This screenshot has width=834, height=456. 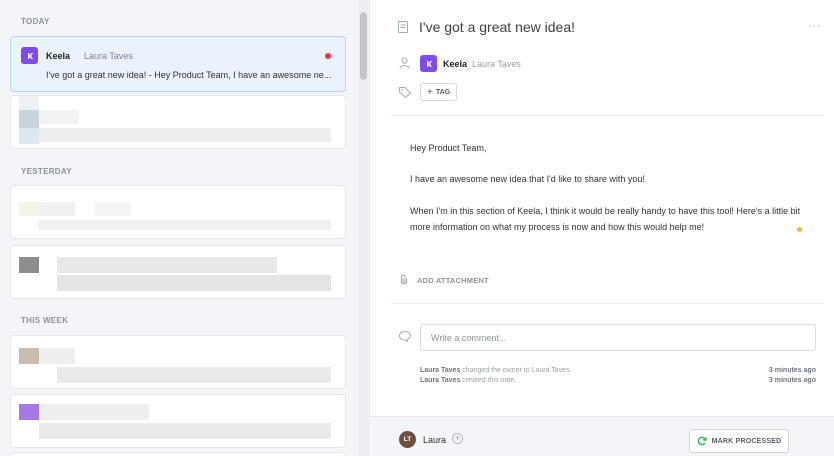 I want to click on plus-icon: +, so click(x=430, y=92).